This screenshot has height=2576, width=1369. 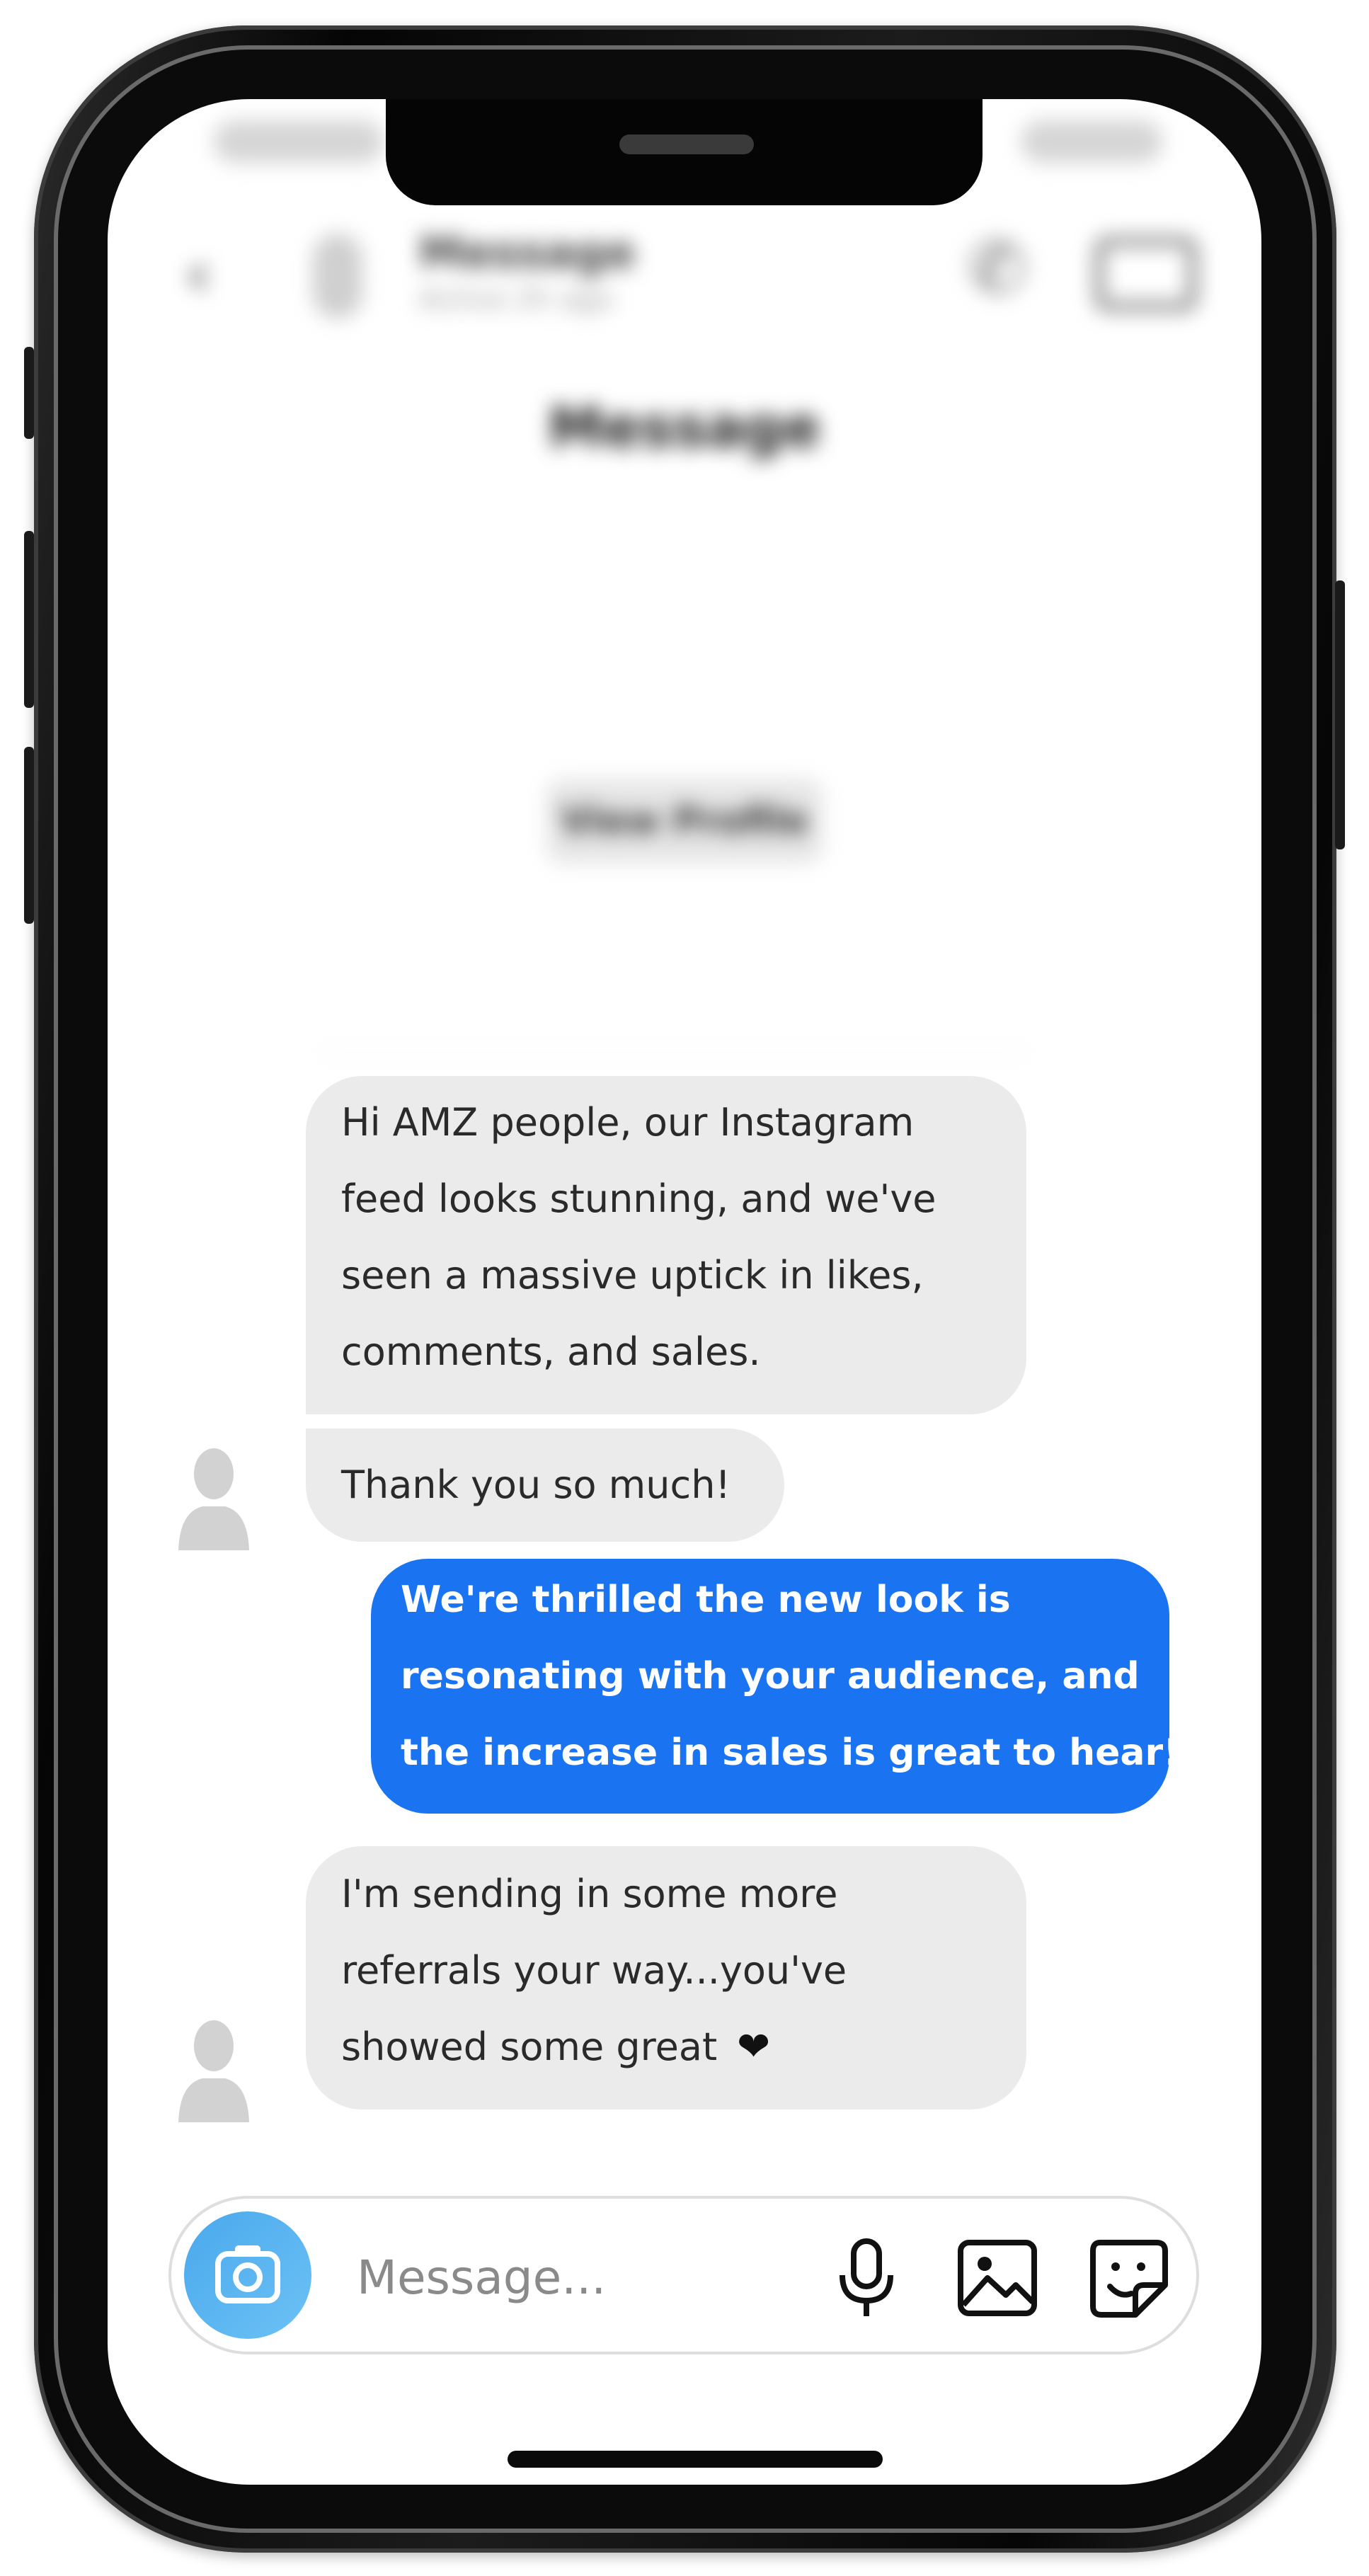 I want to click on notch, so click(x=684, y=152).